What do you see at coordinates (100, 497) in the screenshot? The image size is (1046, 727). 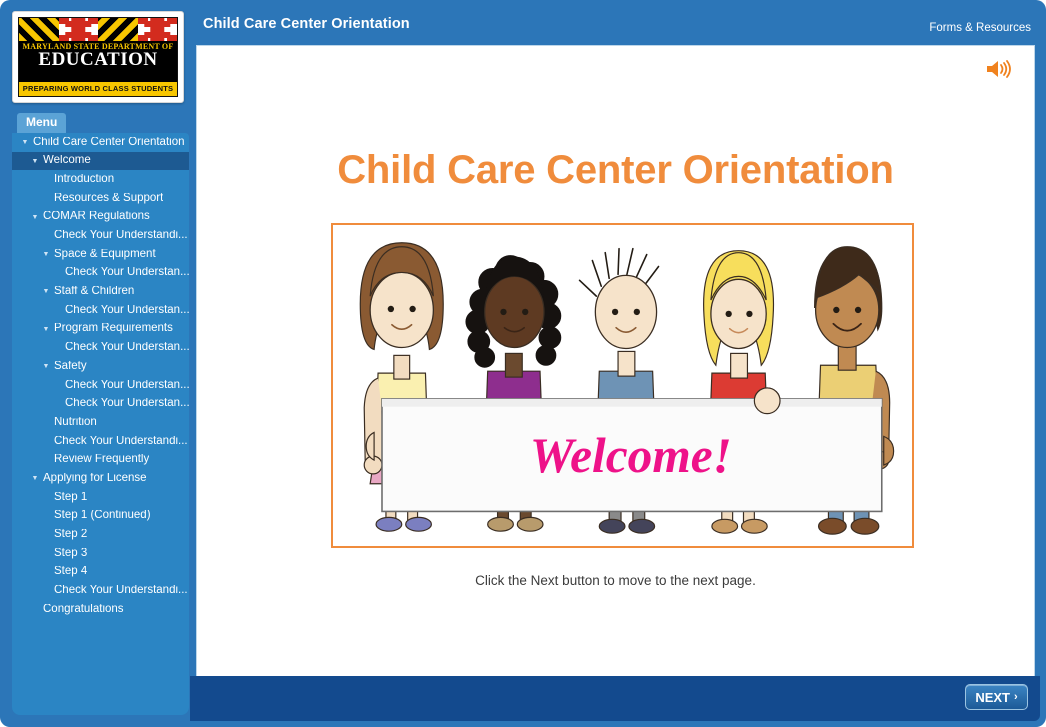 I see `sidebar-item: Step 1` at bounding box center [100, 497].